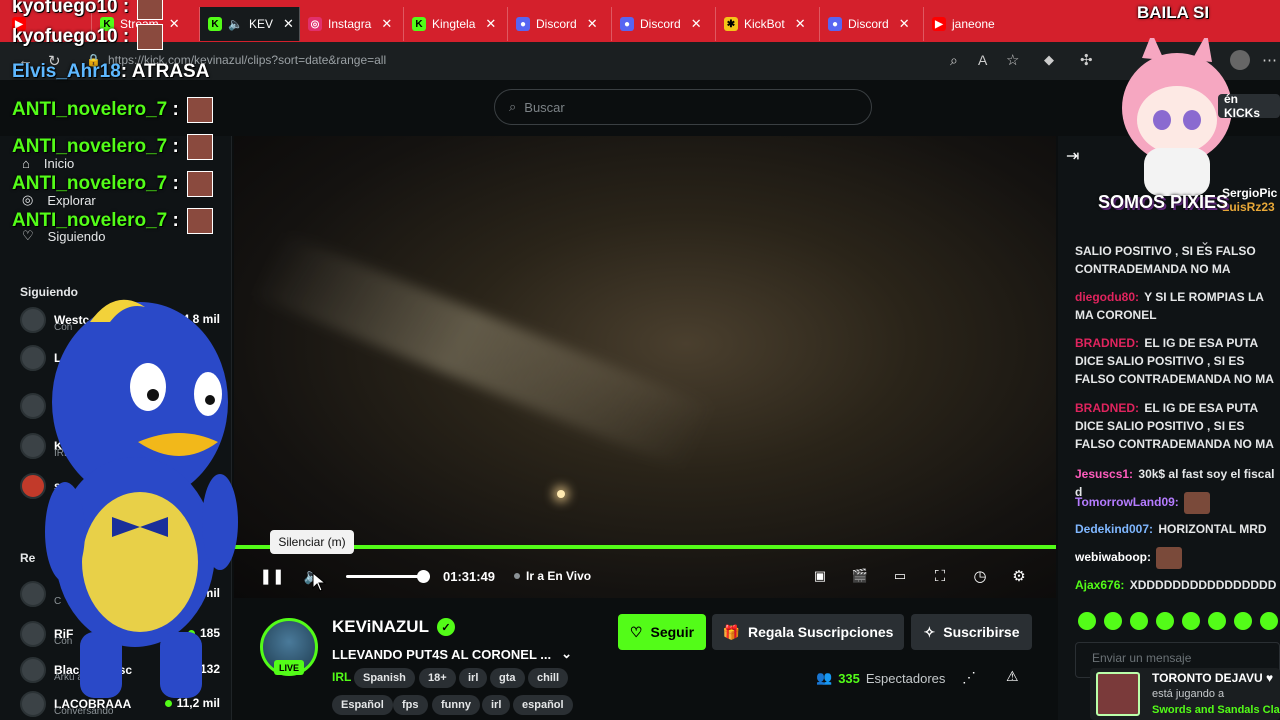 This screenshot has height=720, width=1280. I want to click on kick-icon: K, so click(215, 24).